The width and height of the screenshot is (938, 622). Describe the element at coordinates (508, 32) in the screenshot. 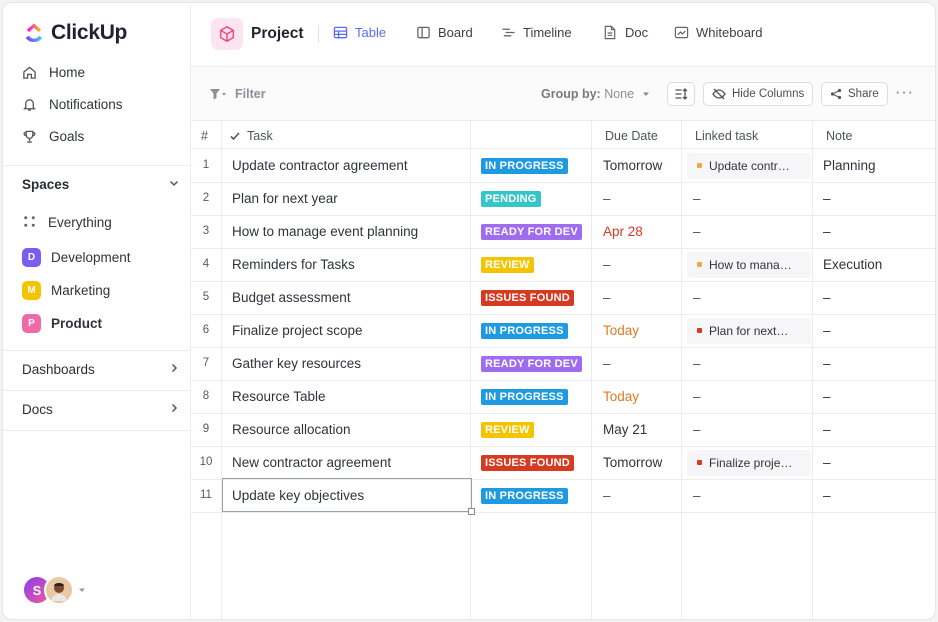

I see `timeline-icon` at that location.